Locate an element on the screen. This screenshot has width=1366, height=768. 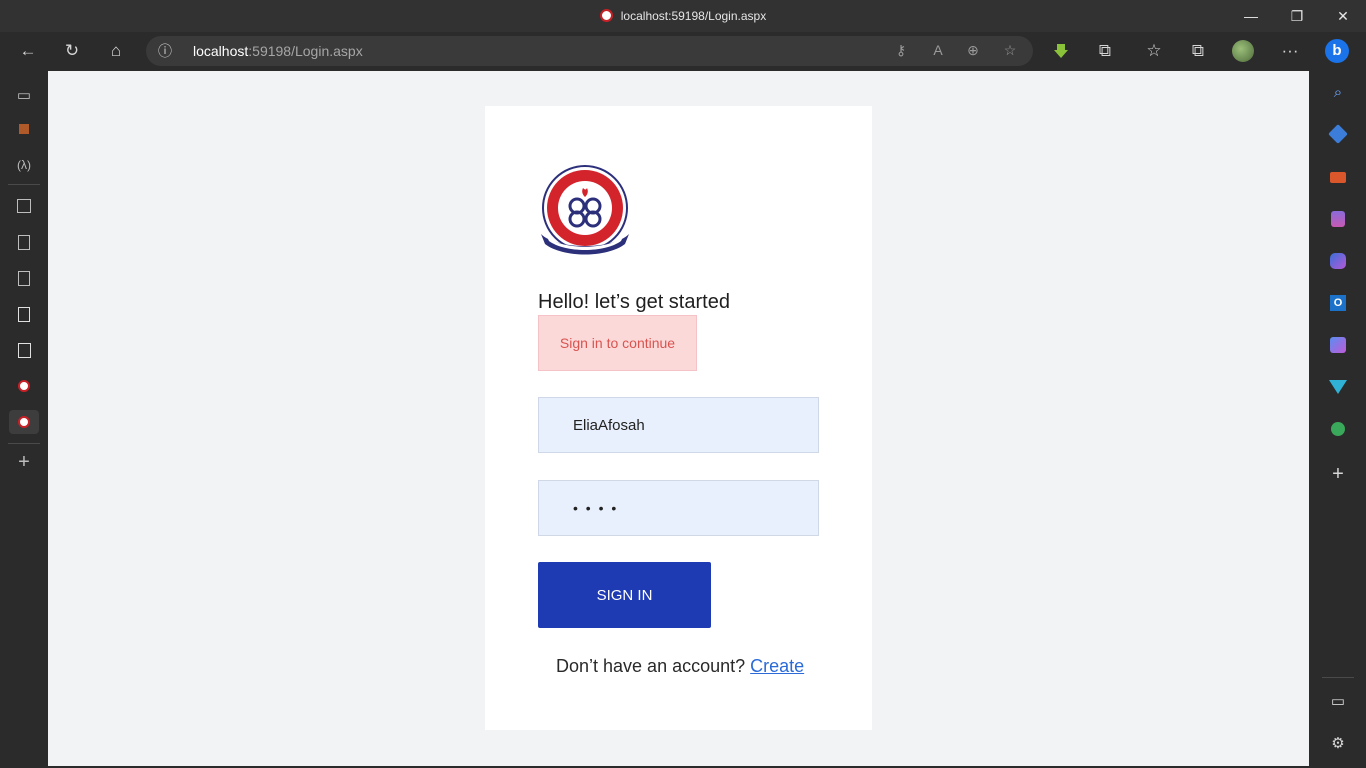
tab-page-icon is located at coordinates (24, 206).